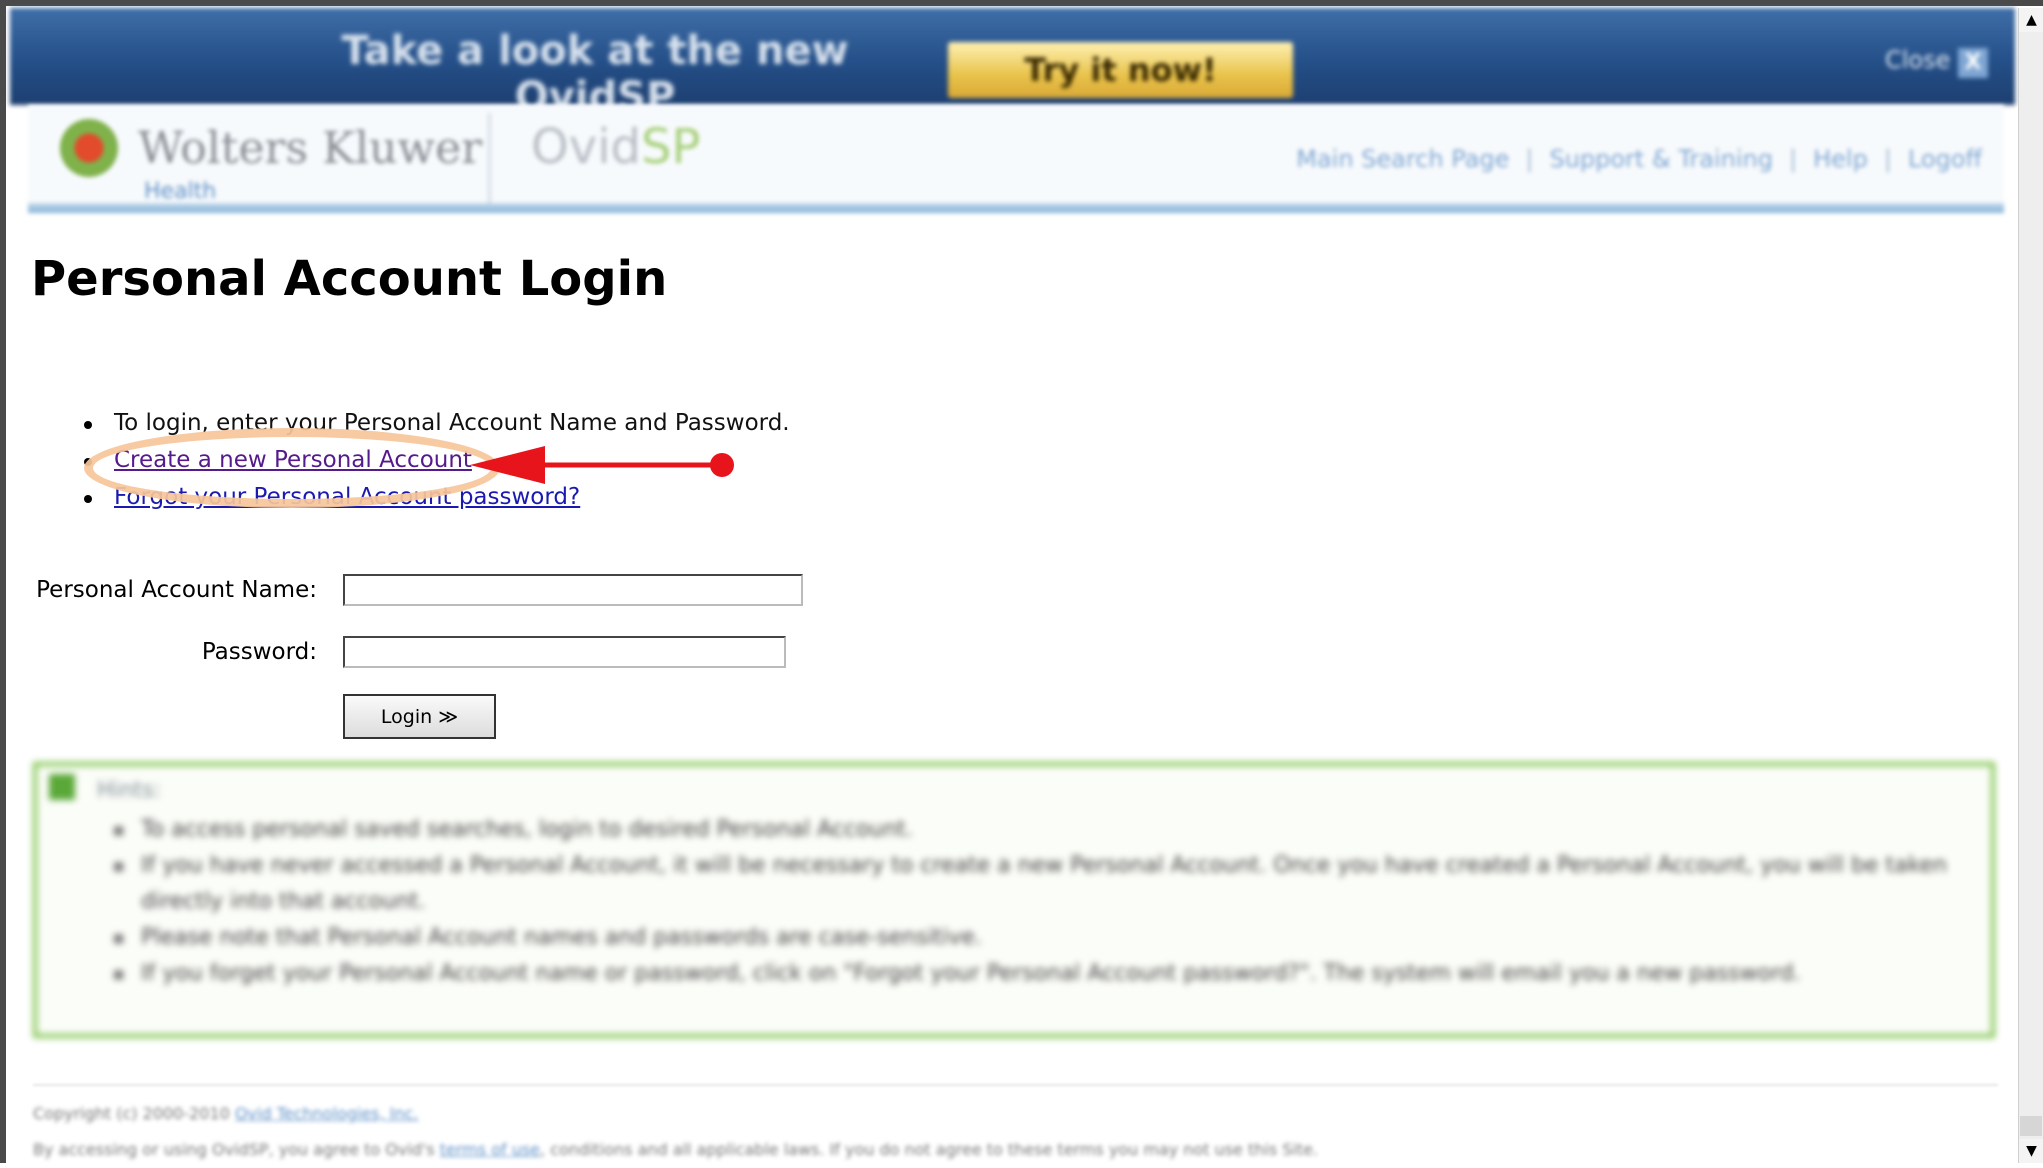  Describe the element at coordinates (2031, 1126) in the screenshot. I see `scrollbar-thumb` at that location.